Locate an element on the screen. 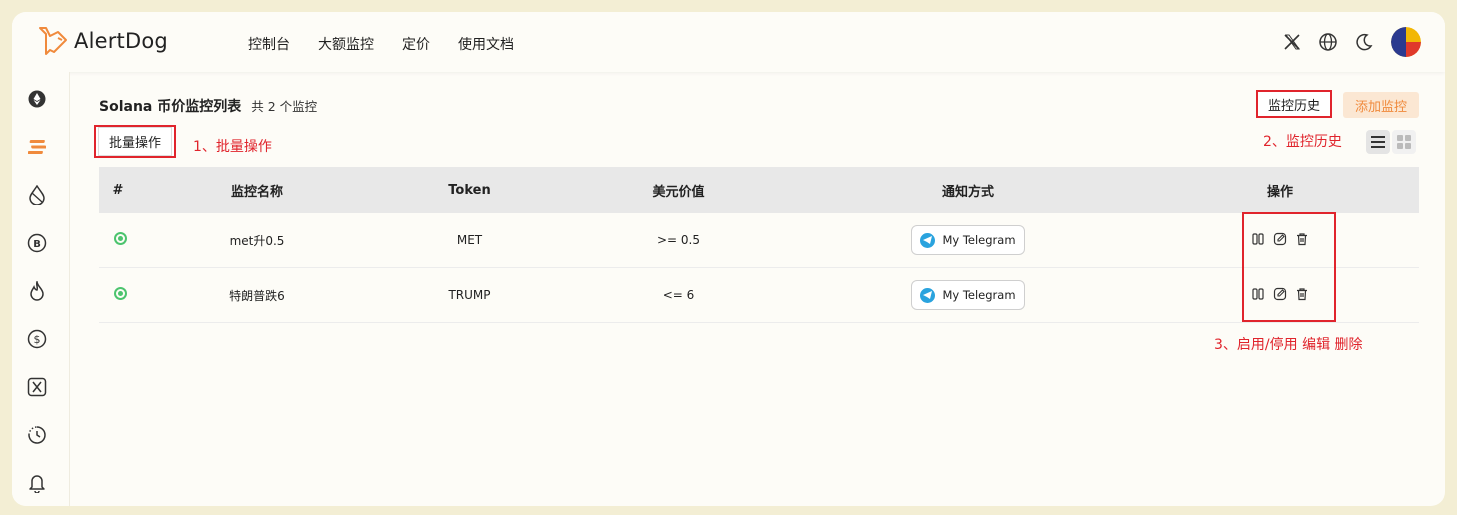 The height and width of the screenshot is (515, 1457). table-row: 特朗普跌6 TRUMP <= 6 My Telegram is located at coordinates (759, 295).